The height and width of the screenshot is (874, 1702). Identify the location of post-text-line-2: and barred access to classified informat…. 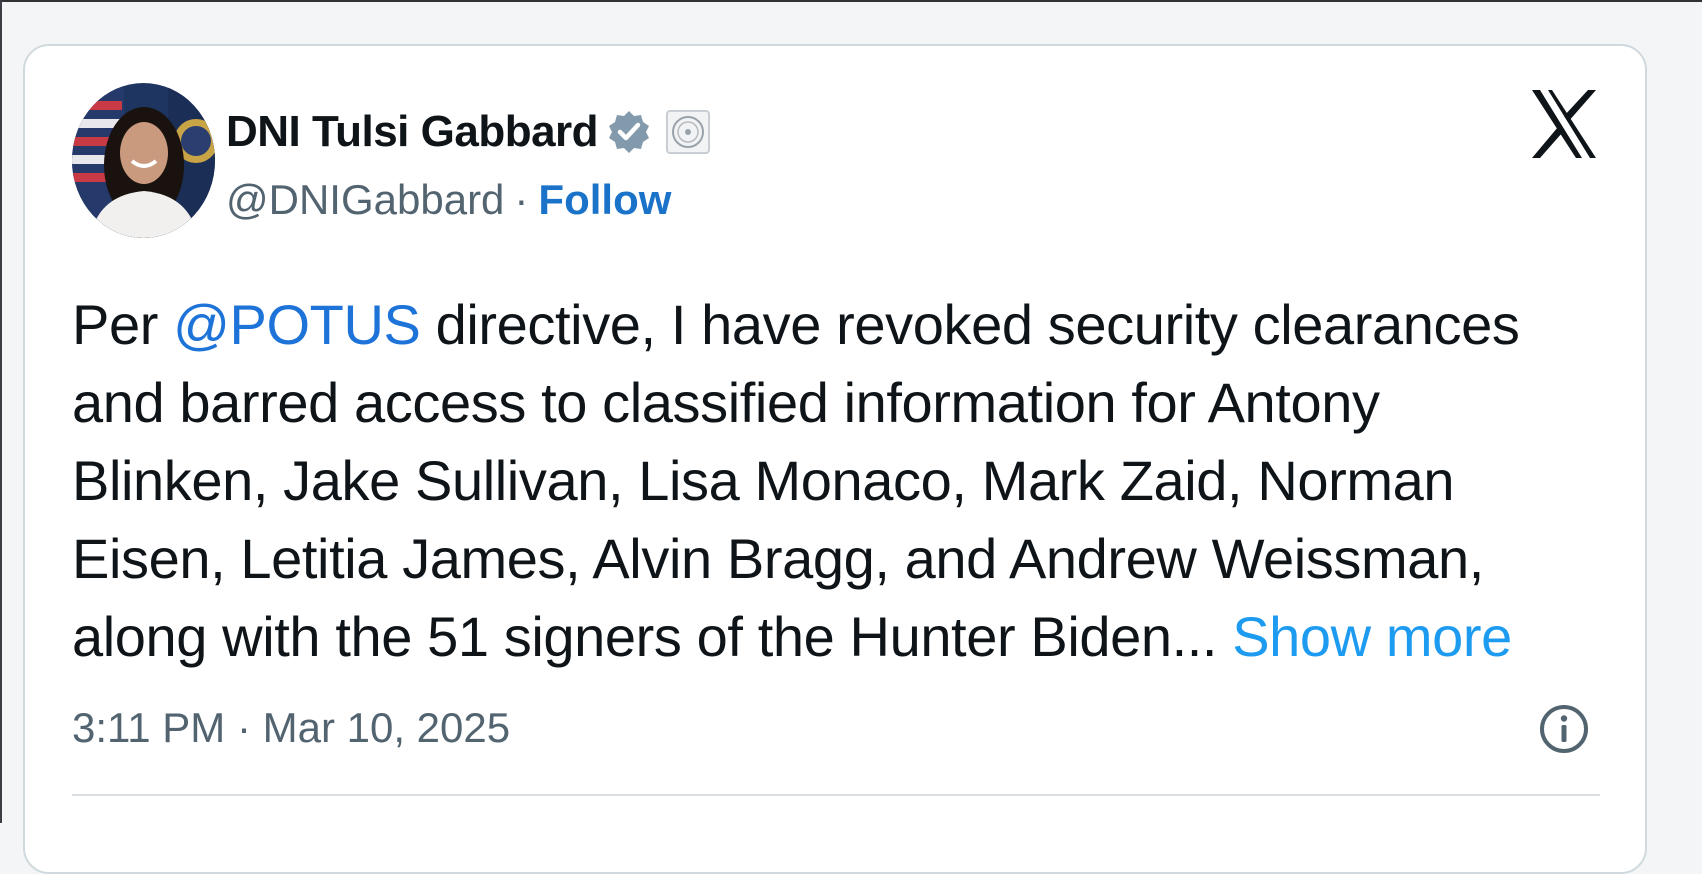
(726, 402).